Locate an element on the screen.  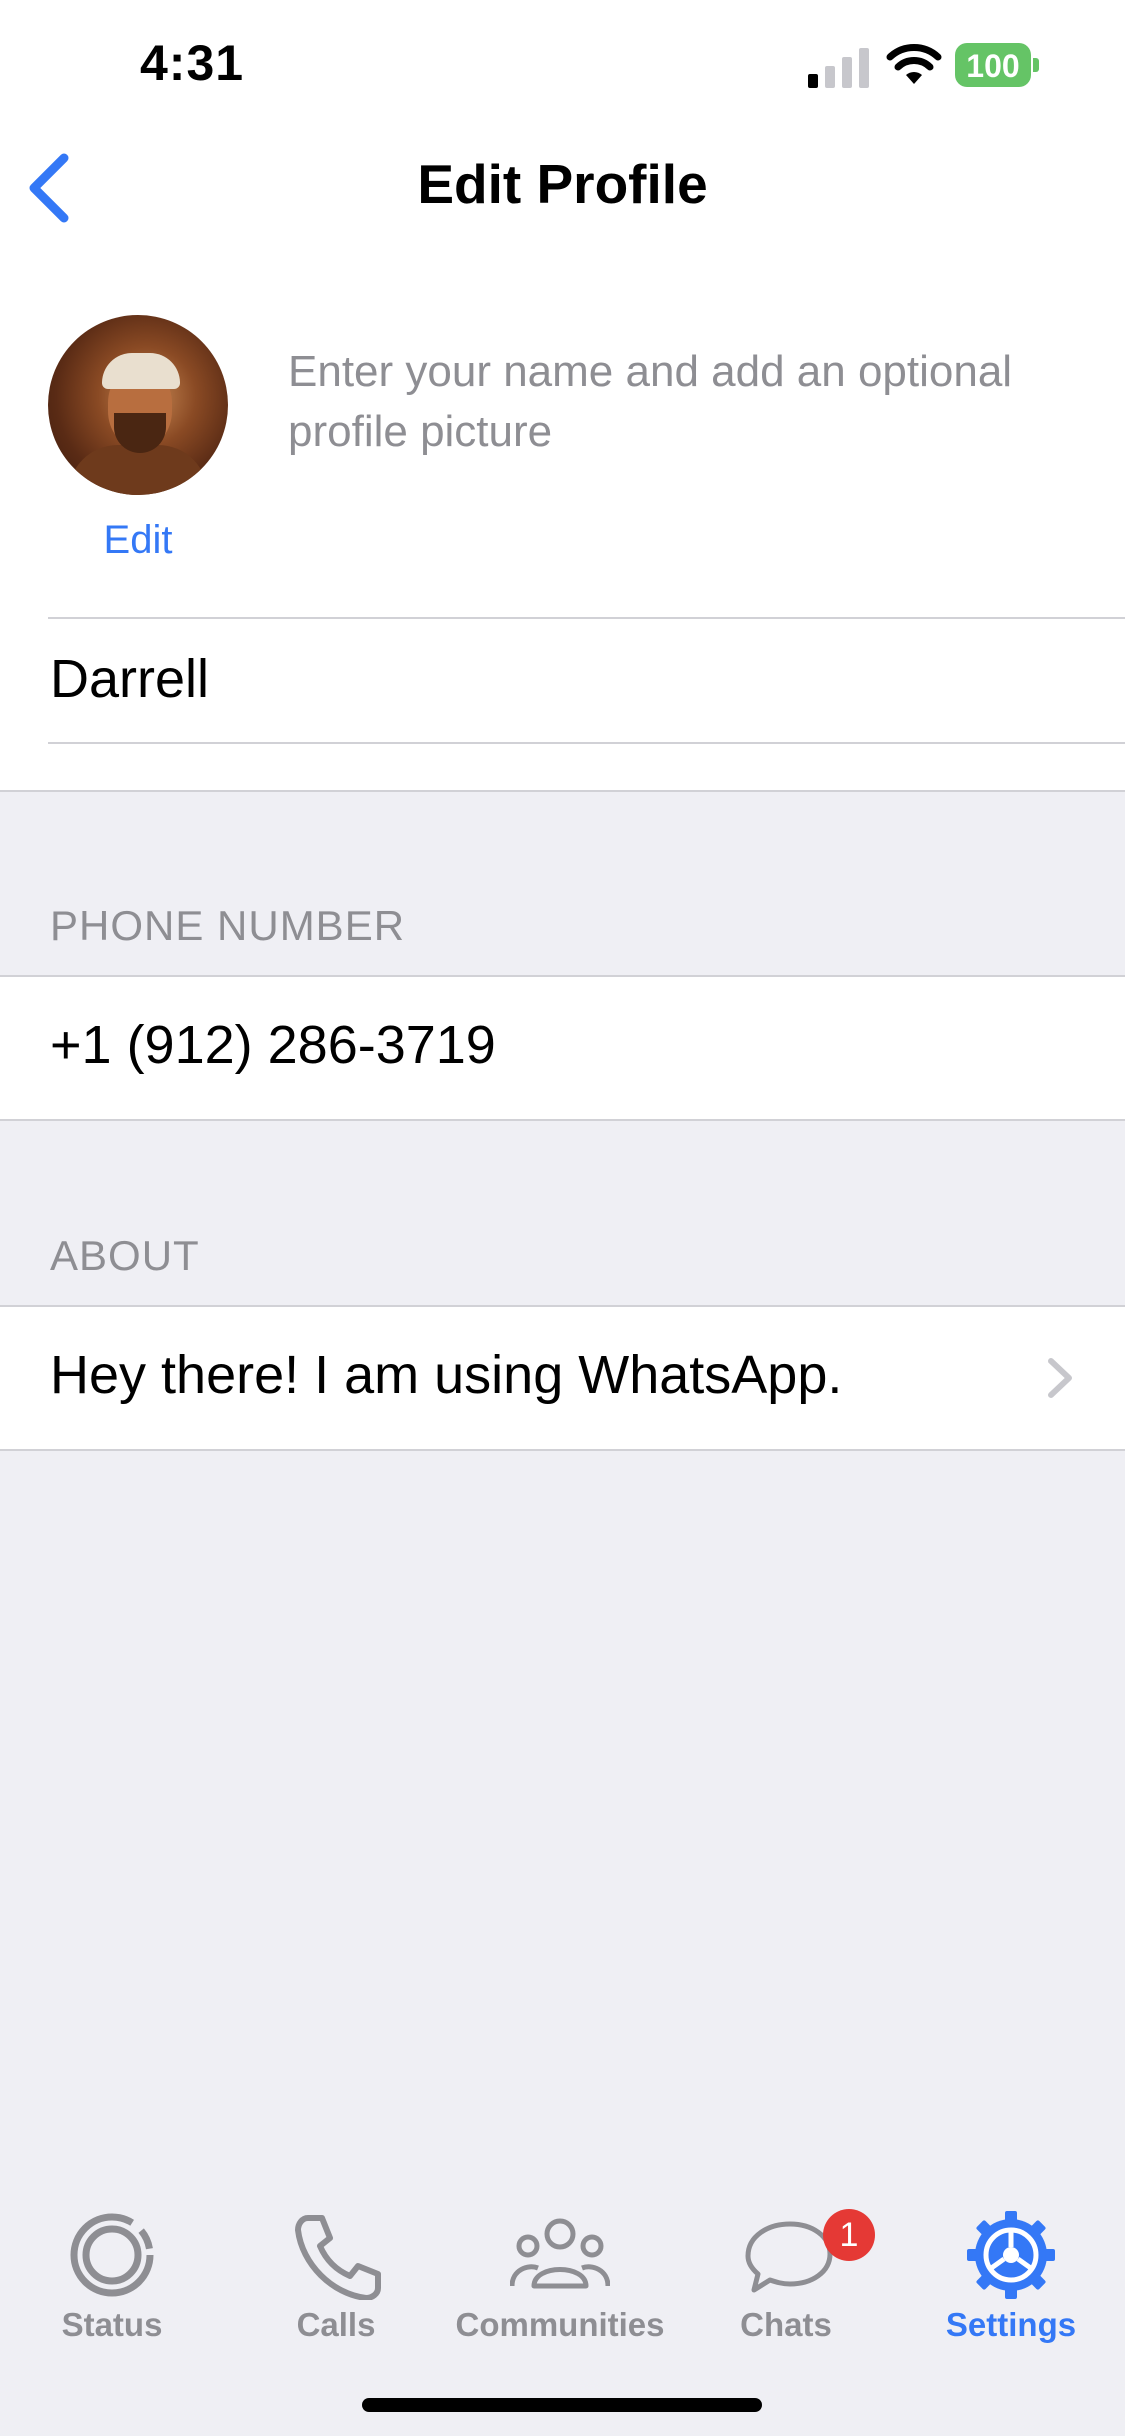
name-field: Darrell is located at coordinates (129, 679).